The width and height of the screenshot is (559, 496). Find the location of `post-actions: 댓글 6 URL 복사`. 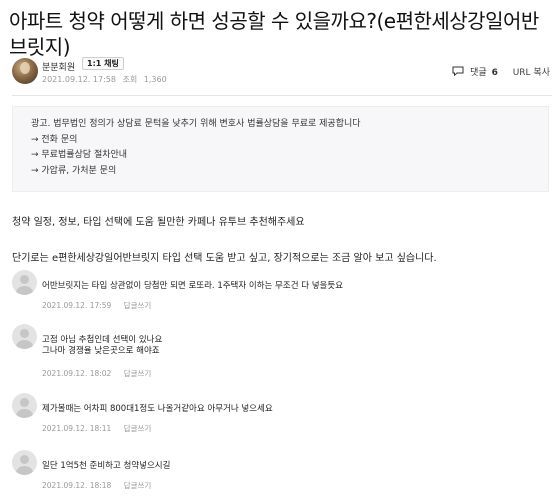

post-actions: 댓글 6 URL 복사 is located at coordinates (501, 71).